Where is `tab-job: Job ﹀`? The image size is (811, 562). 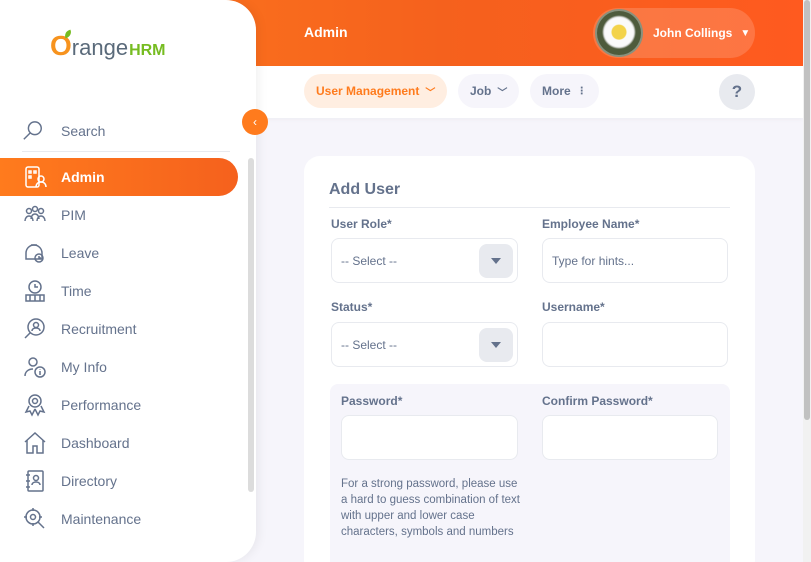 tab-job: Job ﹀ is located at coordinates (489, 91).